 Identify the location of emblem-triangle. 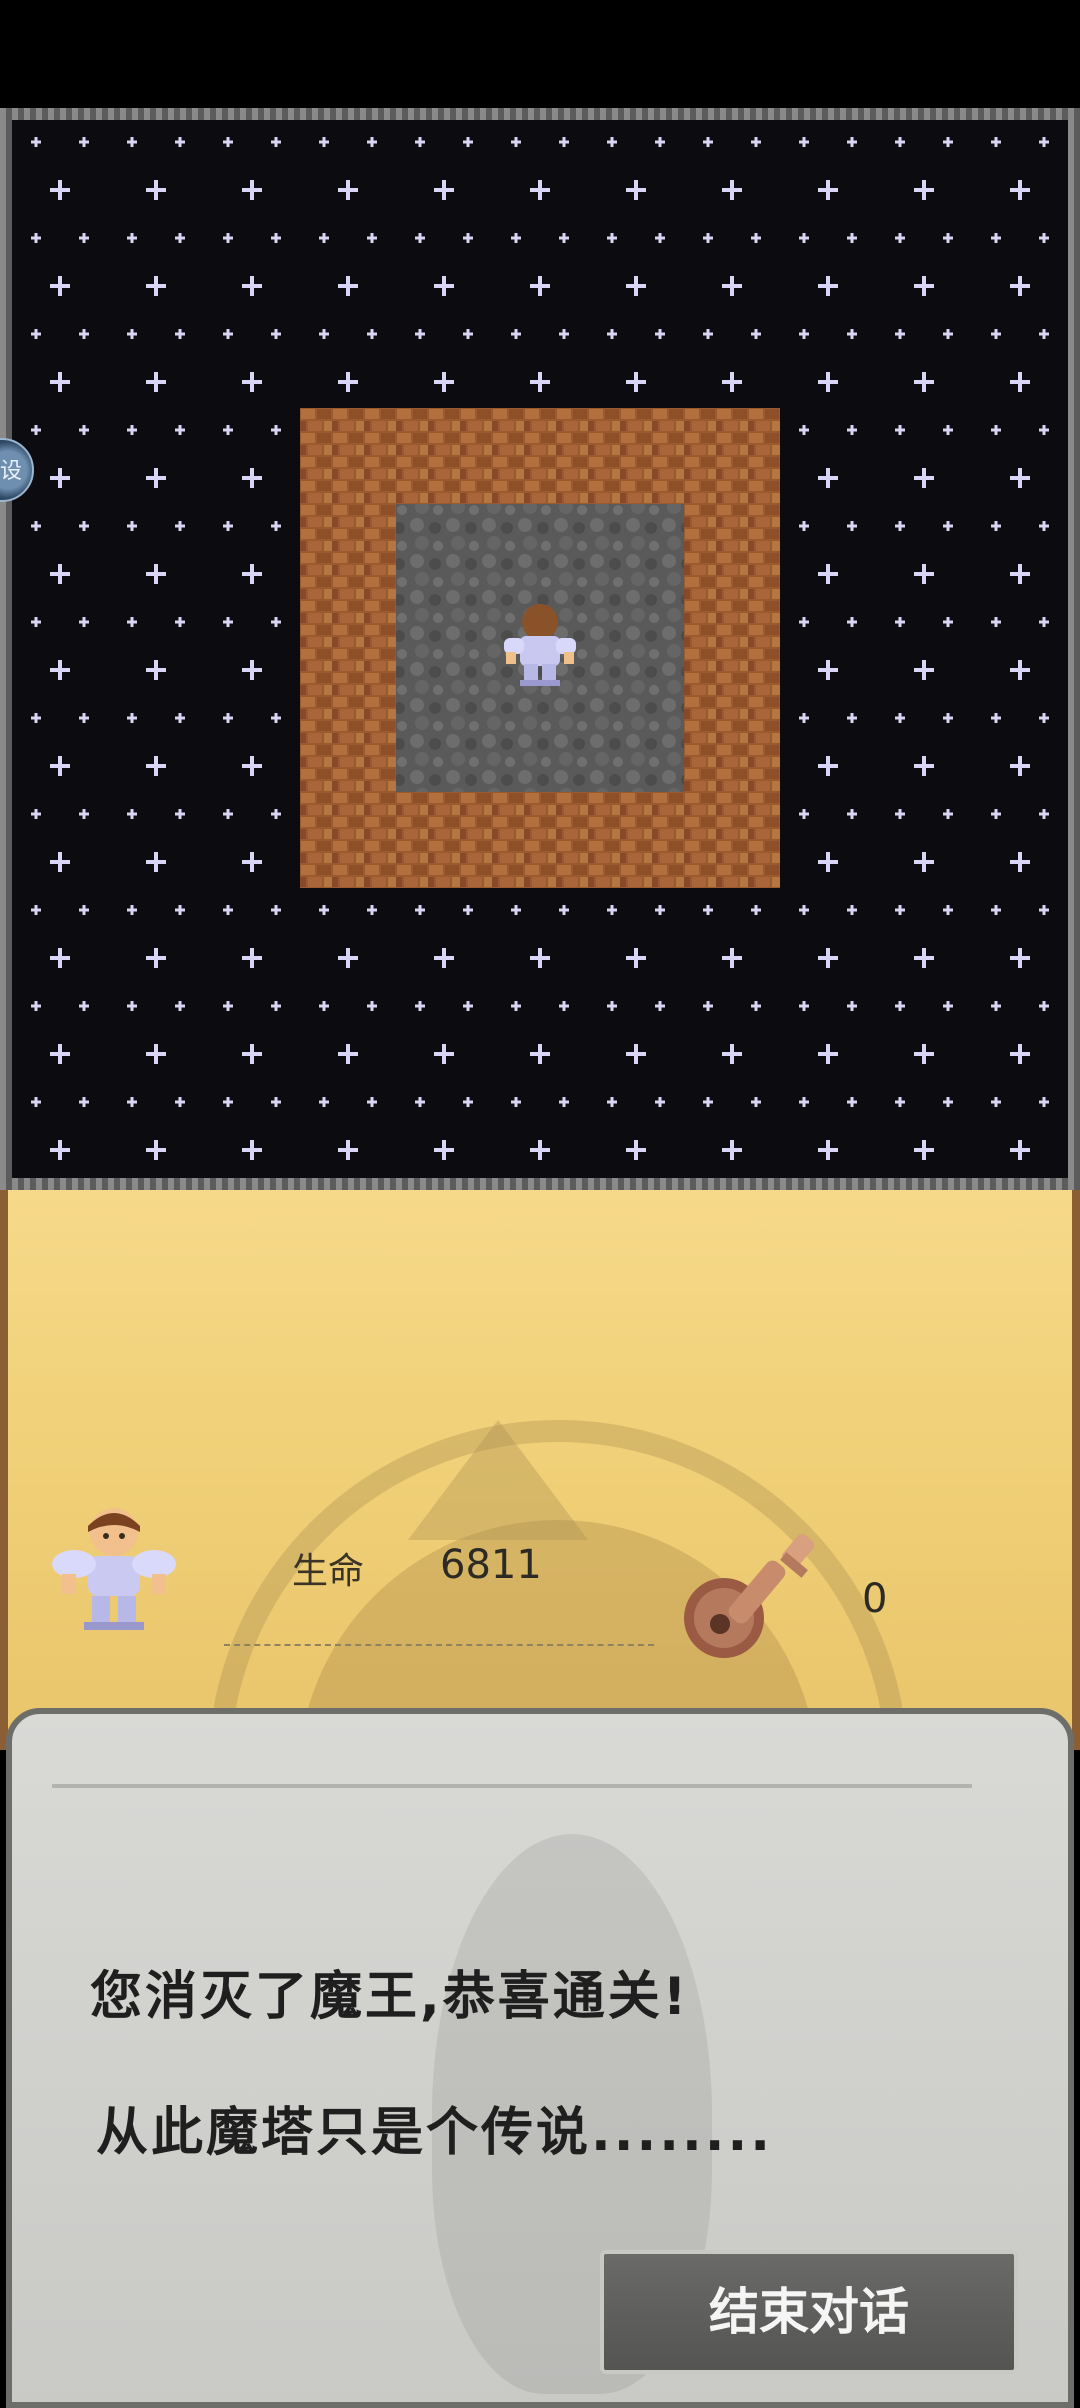
(498, 1480).